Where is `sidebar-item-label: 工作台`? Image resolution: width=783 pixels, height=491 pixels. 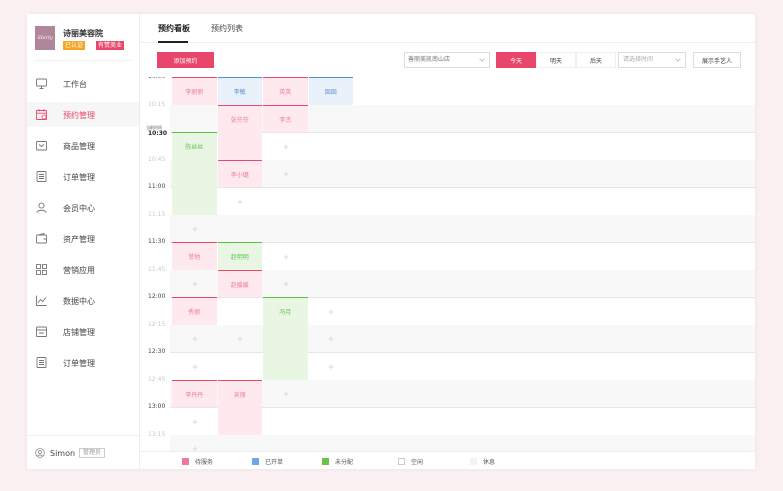
sidebar-item-label: 工作台 is located at coordinates (75, 84).